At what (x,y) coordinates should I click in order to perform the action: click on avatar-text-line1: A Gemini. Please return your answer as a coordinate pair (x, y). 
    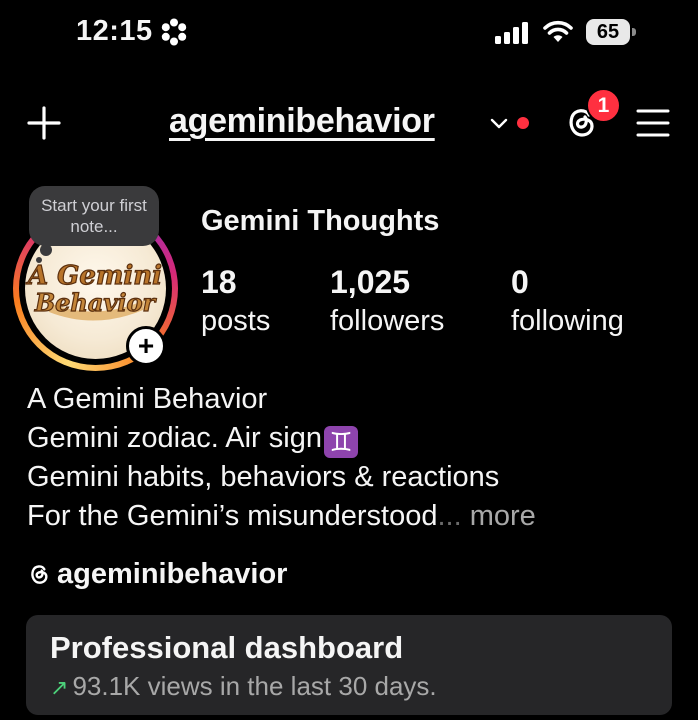
    Looking at the image, I should click on (93, 276).